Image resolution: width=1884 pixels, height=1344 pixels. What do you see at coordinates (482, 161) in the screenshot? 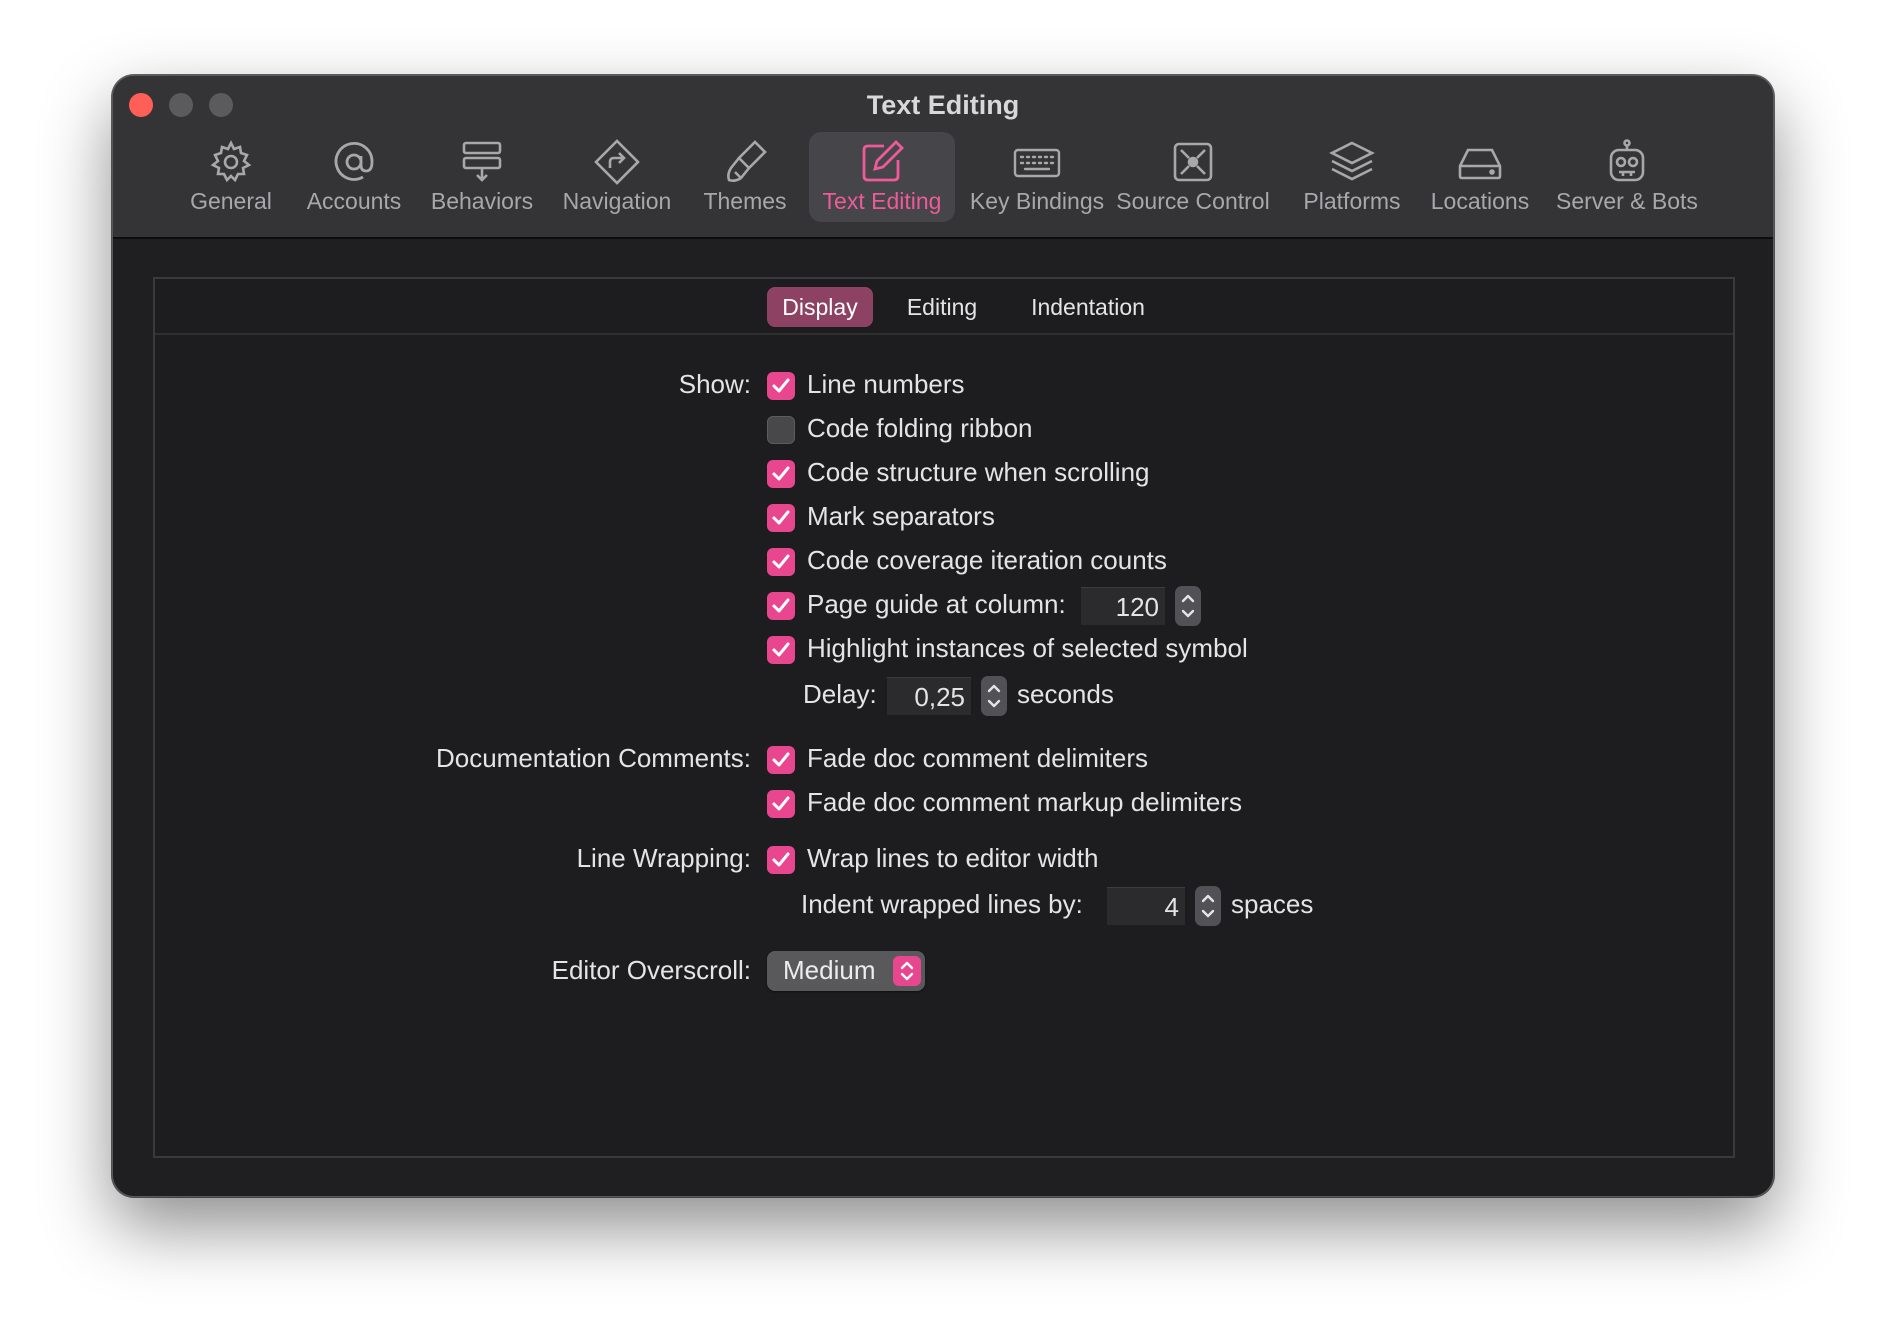
I see `behaviors-icon` at bounding box center [482, 161].